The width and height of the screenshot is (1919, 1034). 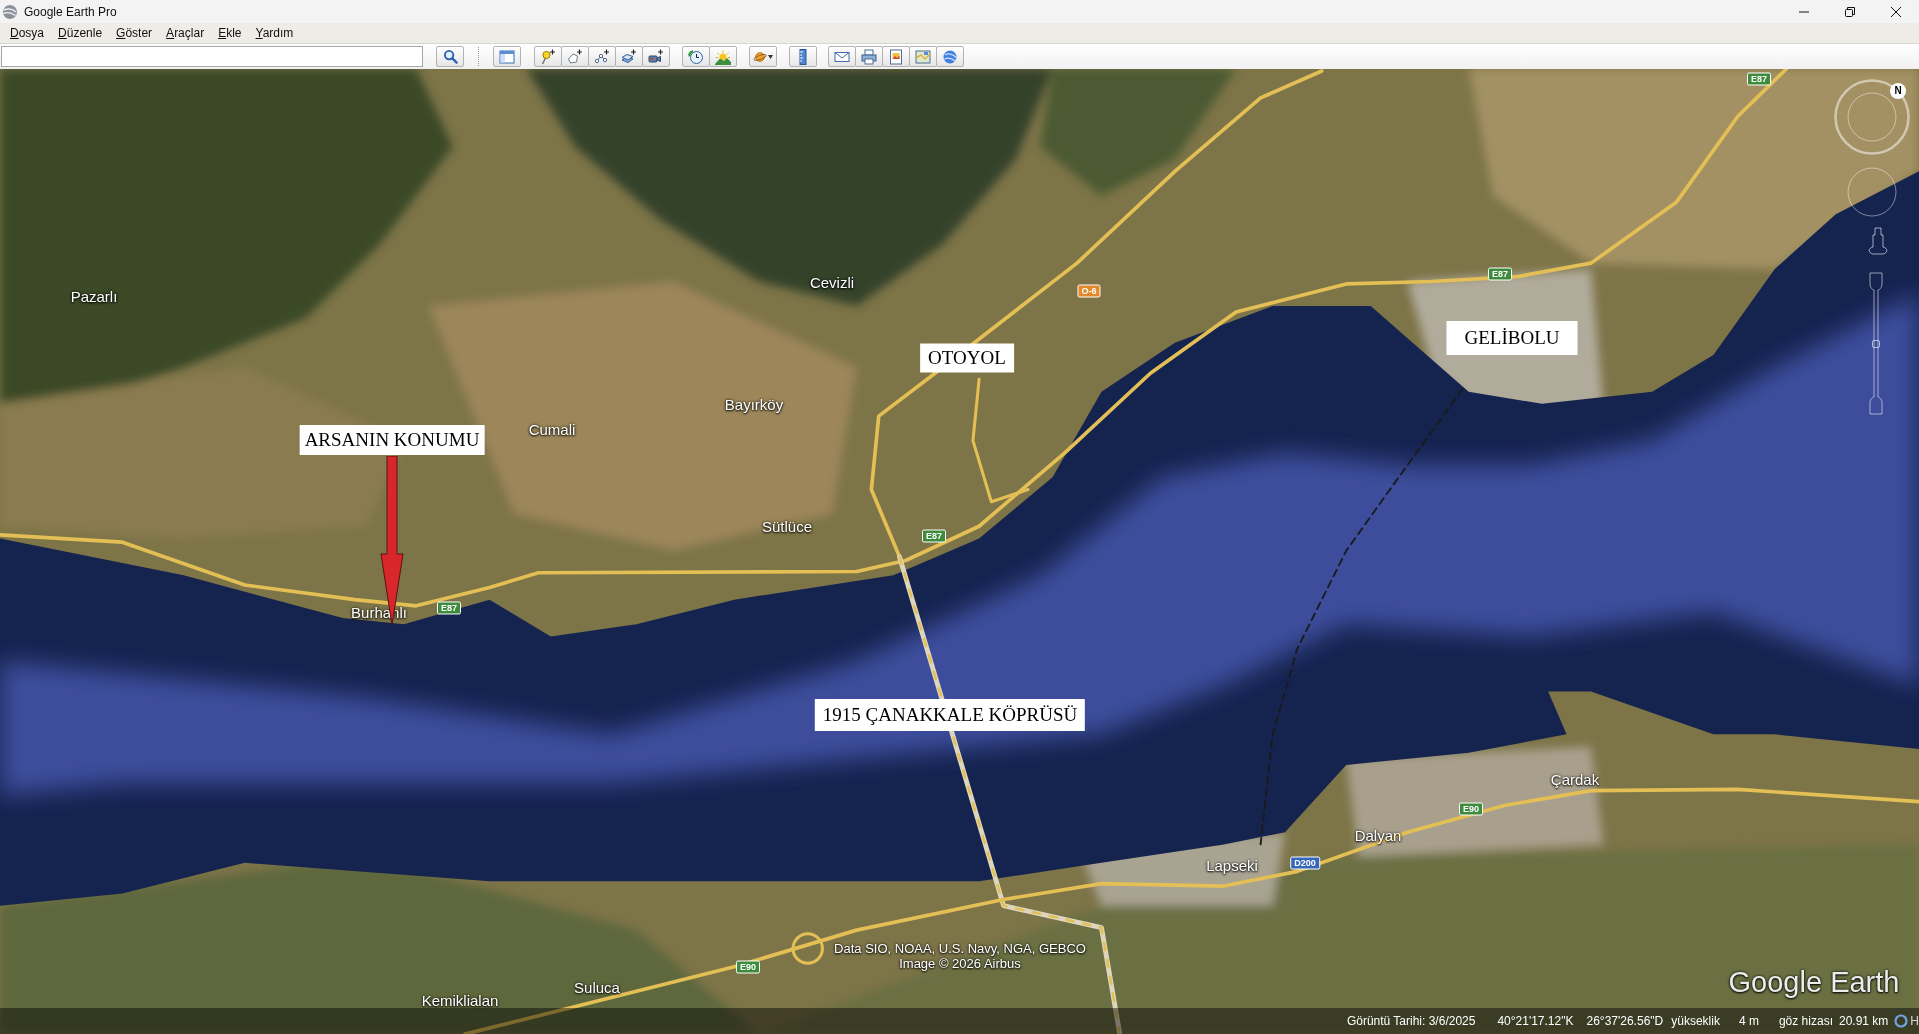 I want to click on menu-item: Düzenle, so click(x=80, y=33).